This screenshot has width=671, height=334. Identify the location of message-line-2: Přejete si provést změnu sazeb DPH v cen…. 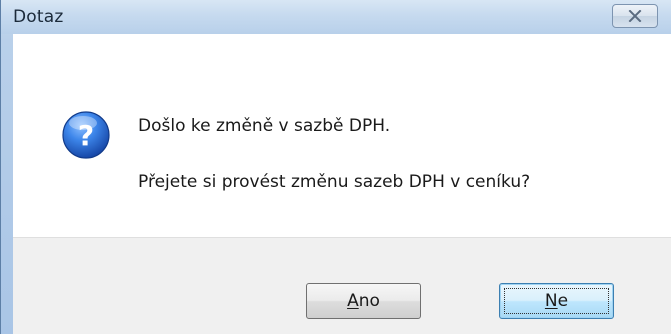
(334, 182).